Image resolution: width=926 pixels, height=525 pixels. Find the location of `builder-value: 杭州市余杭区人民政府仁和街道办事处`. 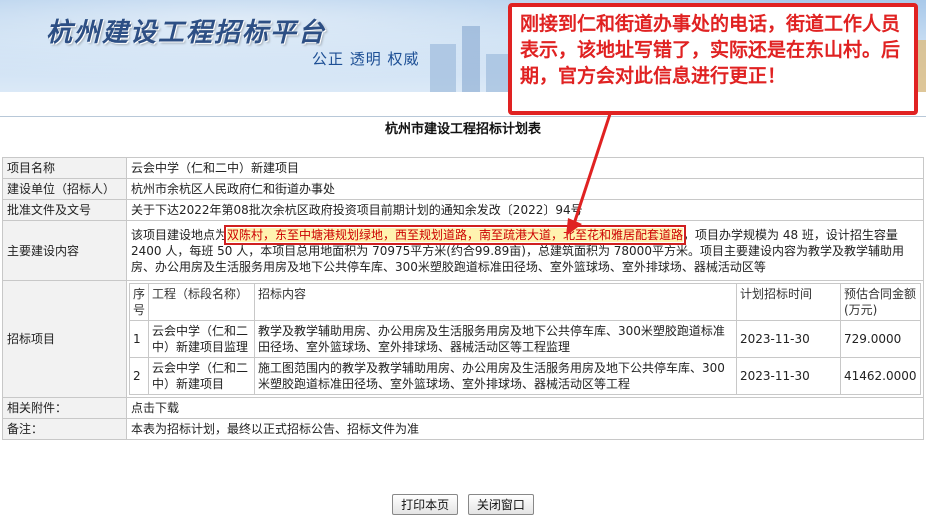

builder-value: 杭州市余杭区人民政府仁和街道办事处 is located at coordinates (525, 189).